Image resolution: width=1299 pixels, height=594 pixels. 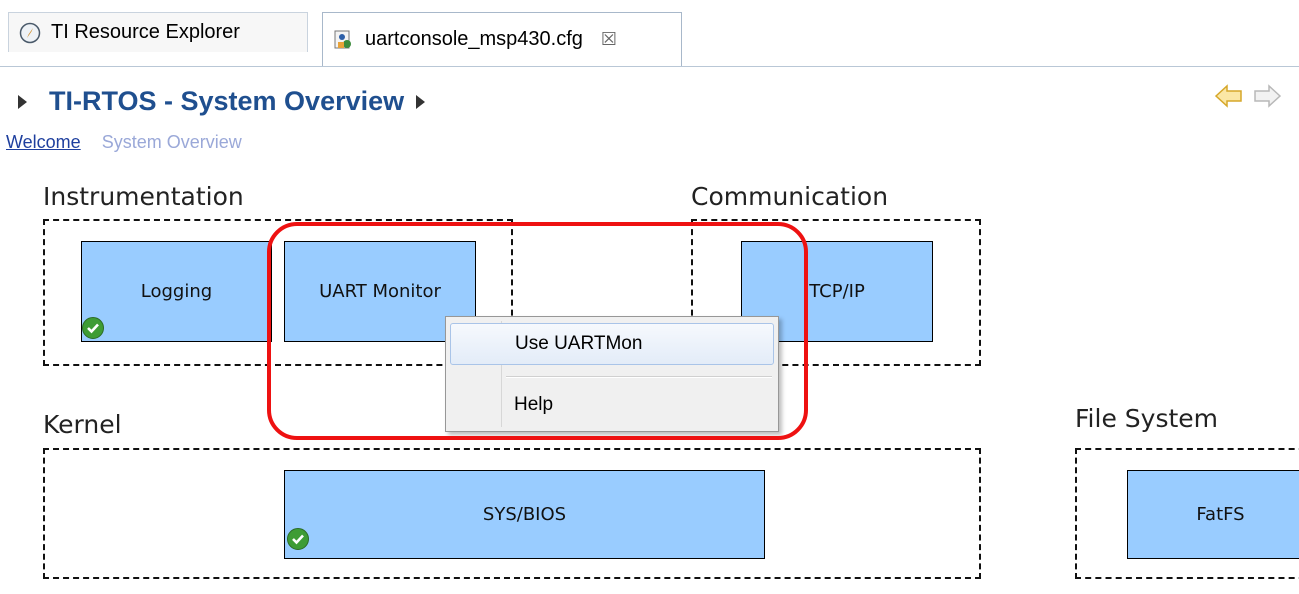 I want to click on tab-uartconsole-cfg: uartconsole_msp430.cfg ☒, so click(x=502, y=39).